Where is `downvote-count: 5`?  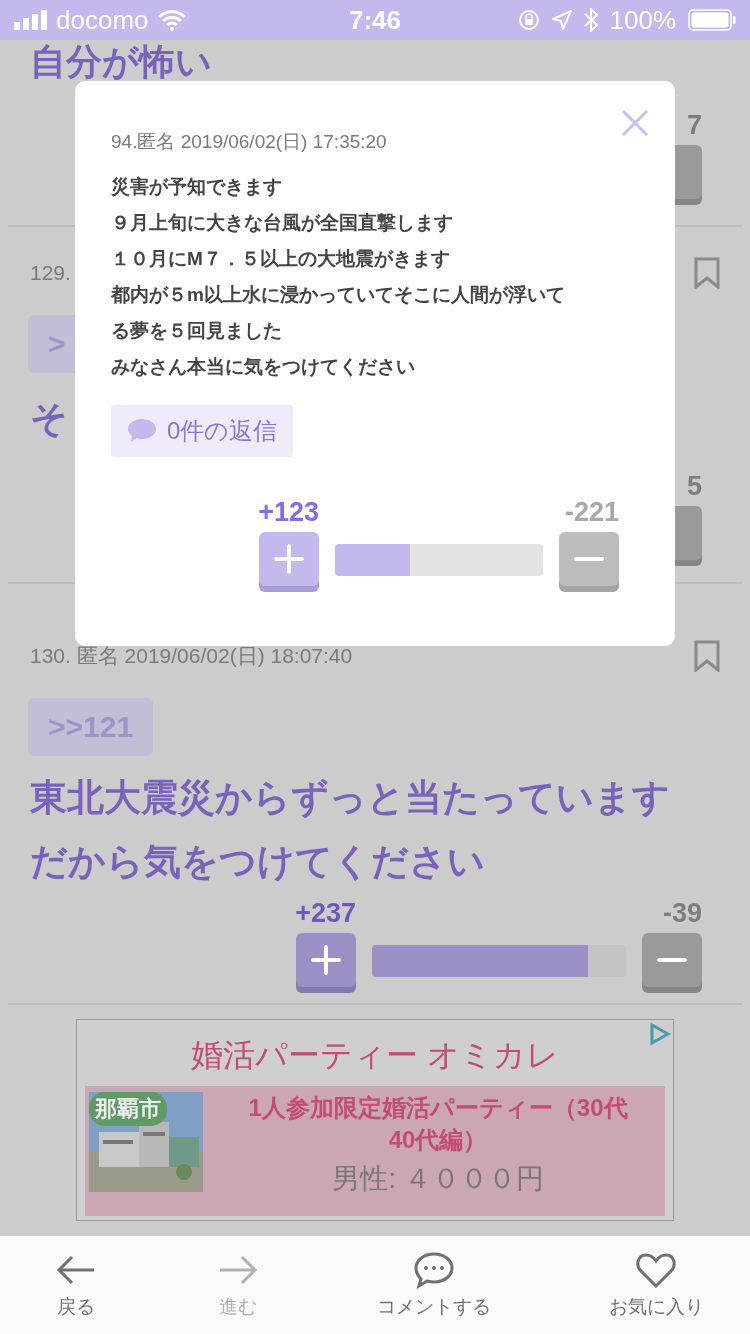 downvote-count: 5 is located at coordinates (694, 486).